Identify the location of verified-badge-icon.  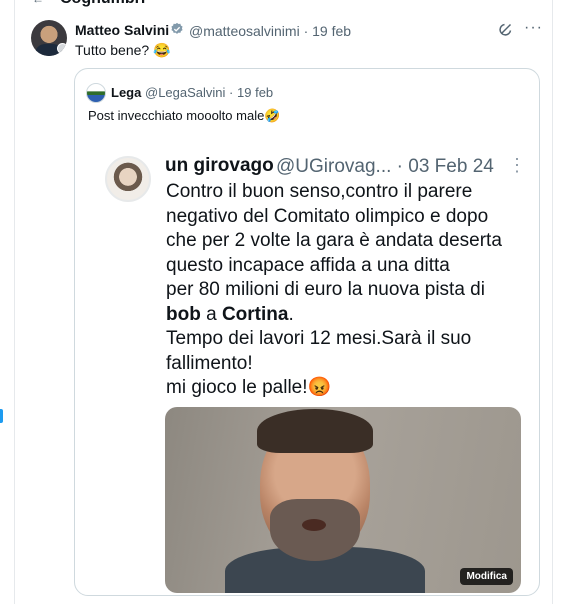
(177, 28).